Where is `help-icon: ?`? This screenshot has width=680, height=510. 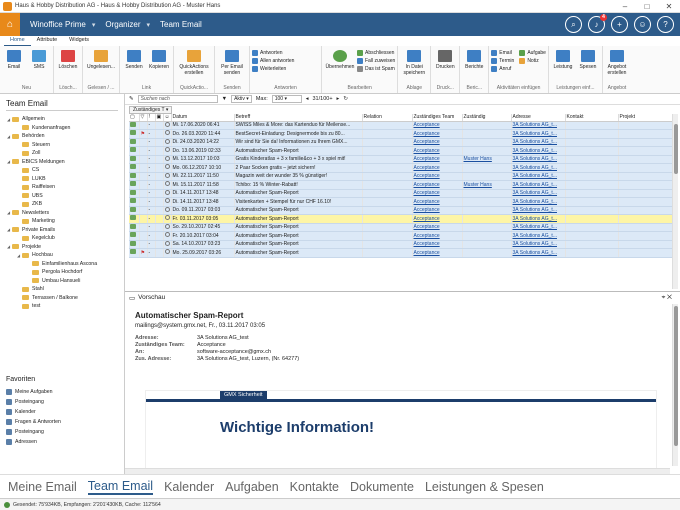 help-icon: ? is located at coordinates (665, 24).